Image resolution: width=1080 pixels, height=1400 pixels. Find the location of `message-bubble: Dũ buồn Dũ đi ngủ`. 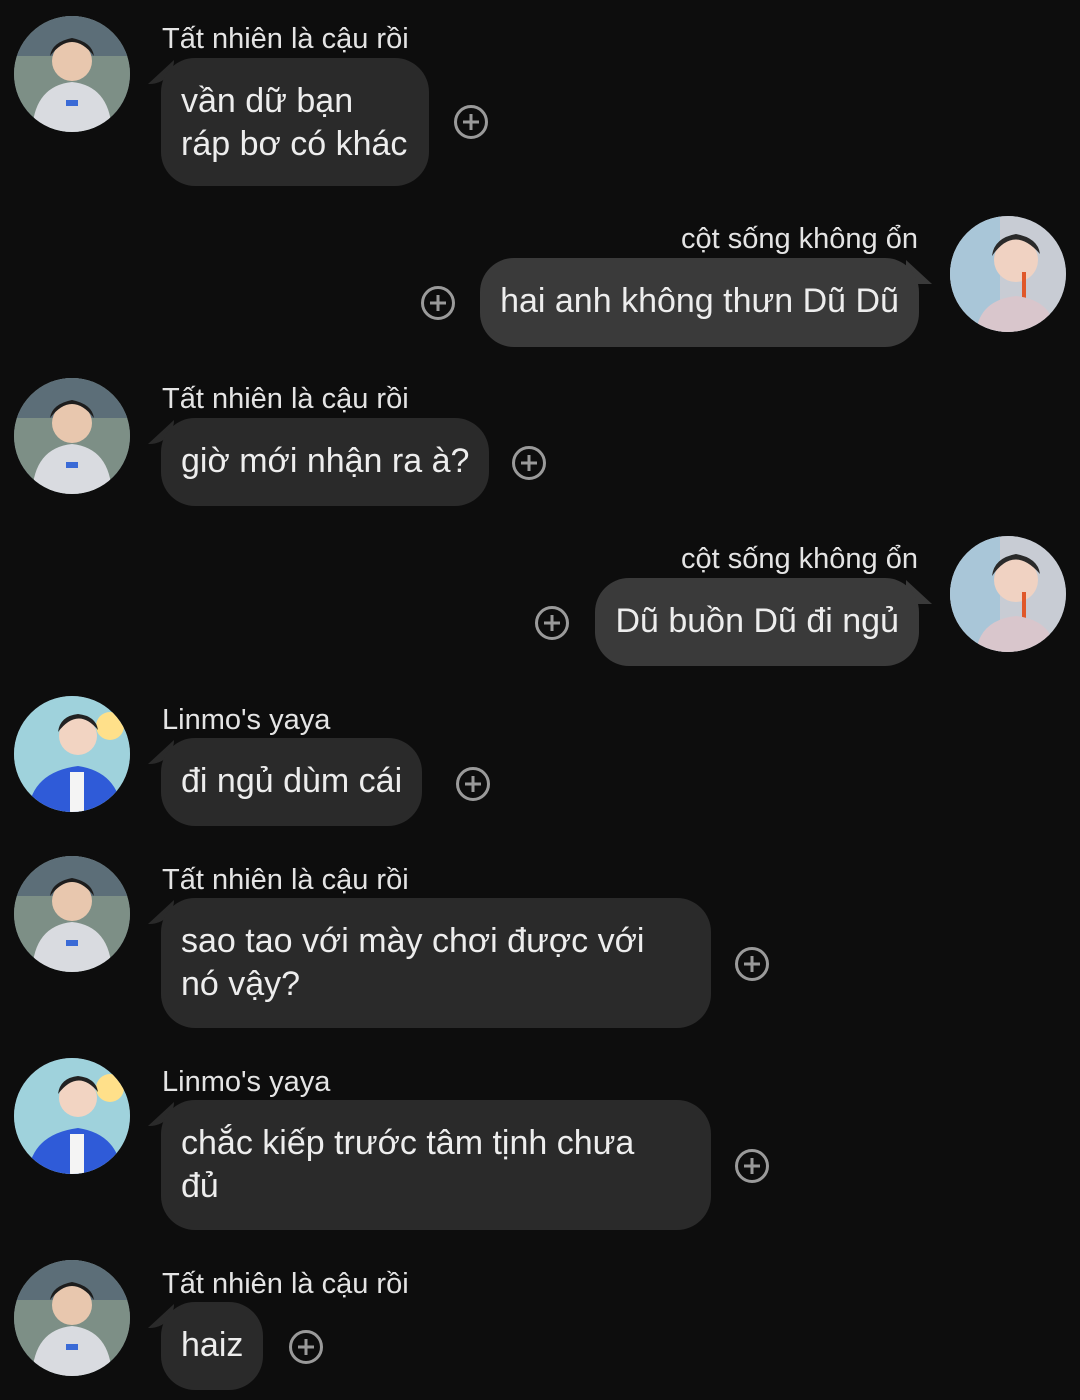

message-bubble: Dũ buồn Dũ đi ngủ is located at coordinates (757, 622).